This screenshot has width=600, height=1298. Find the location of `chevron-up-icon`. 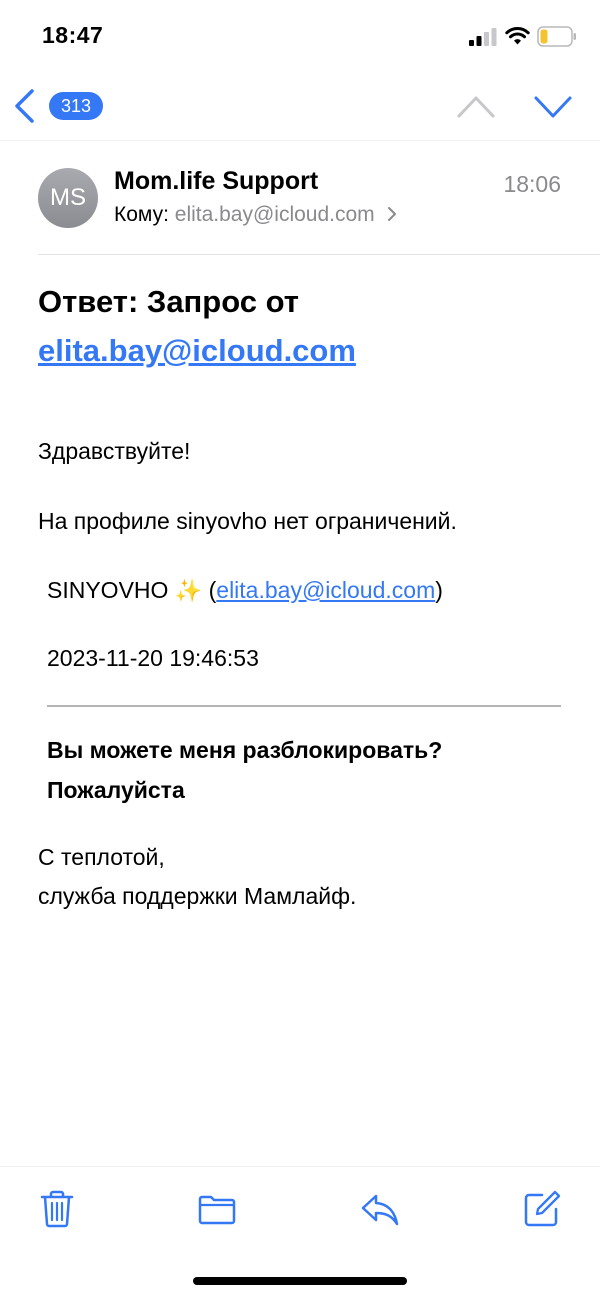

chevron-up-icon is located at coordinates (476, 106).